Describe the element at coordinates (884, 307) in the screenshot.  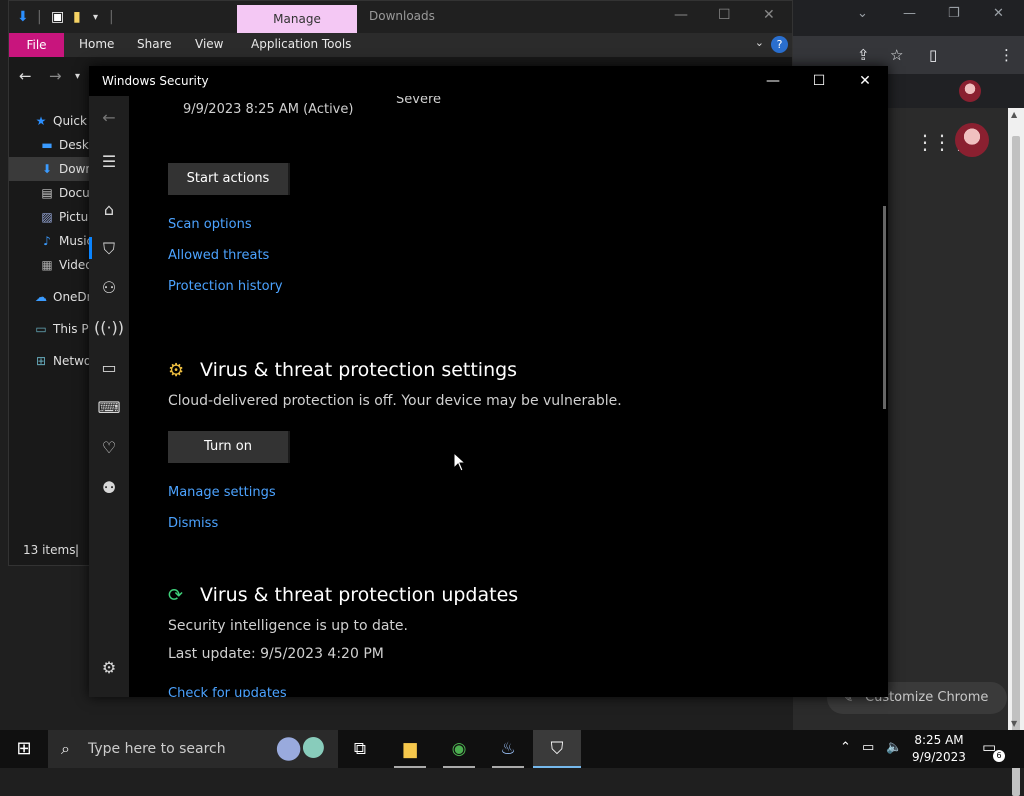
I see `ws-scrollbar` at that location.